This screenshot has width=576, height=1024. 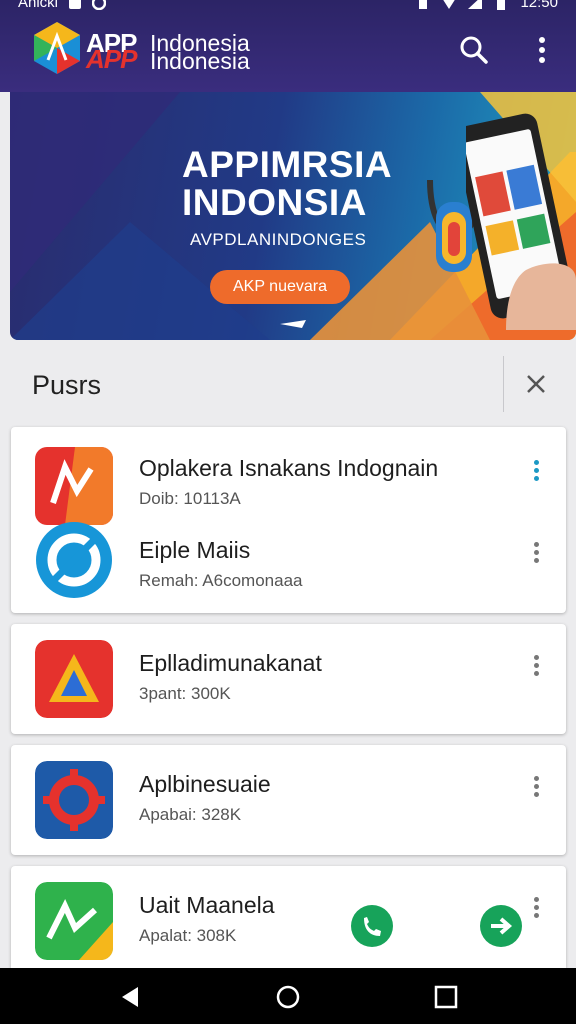 I want to click on app-meta: Apabai: 328K, so click(x=190, y=814).